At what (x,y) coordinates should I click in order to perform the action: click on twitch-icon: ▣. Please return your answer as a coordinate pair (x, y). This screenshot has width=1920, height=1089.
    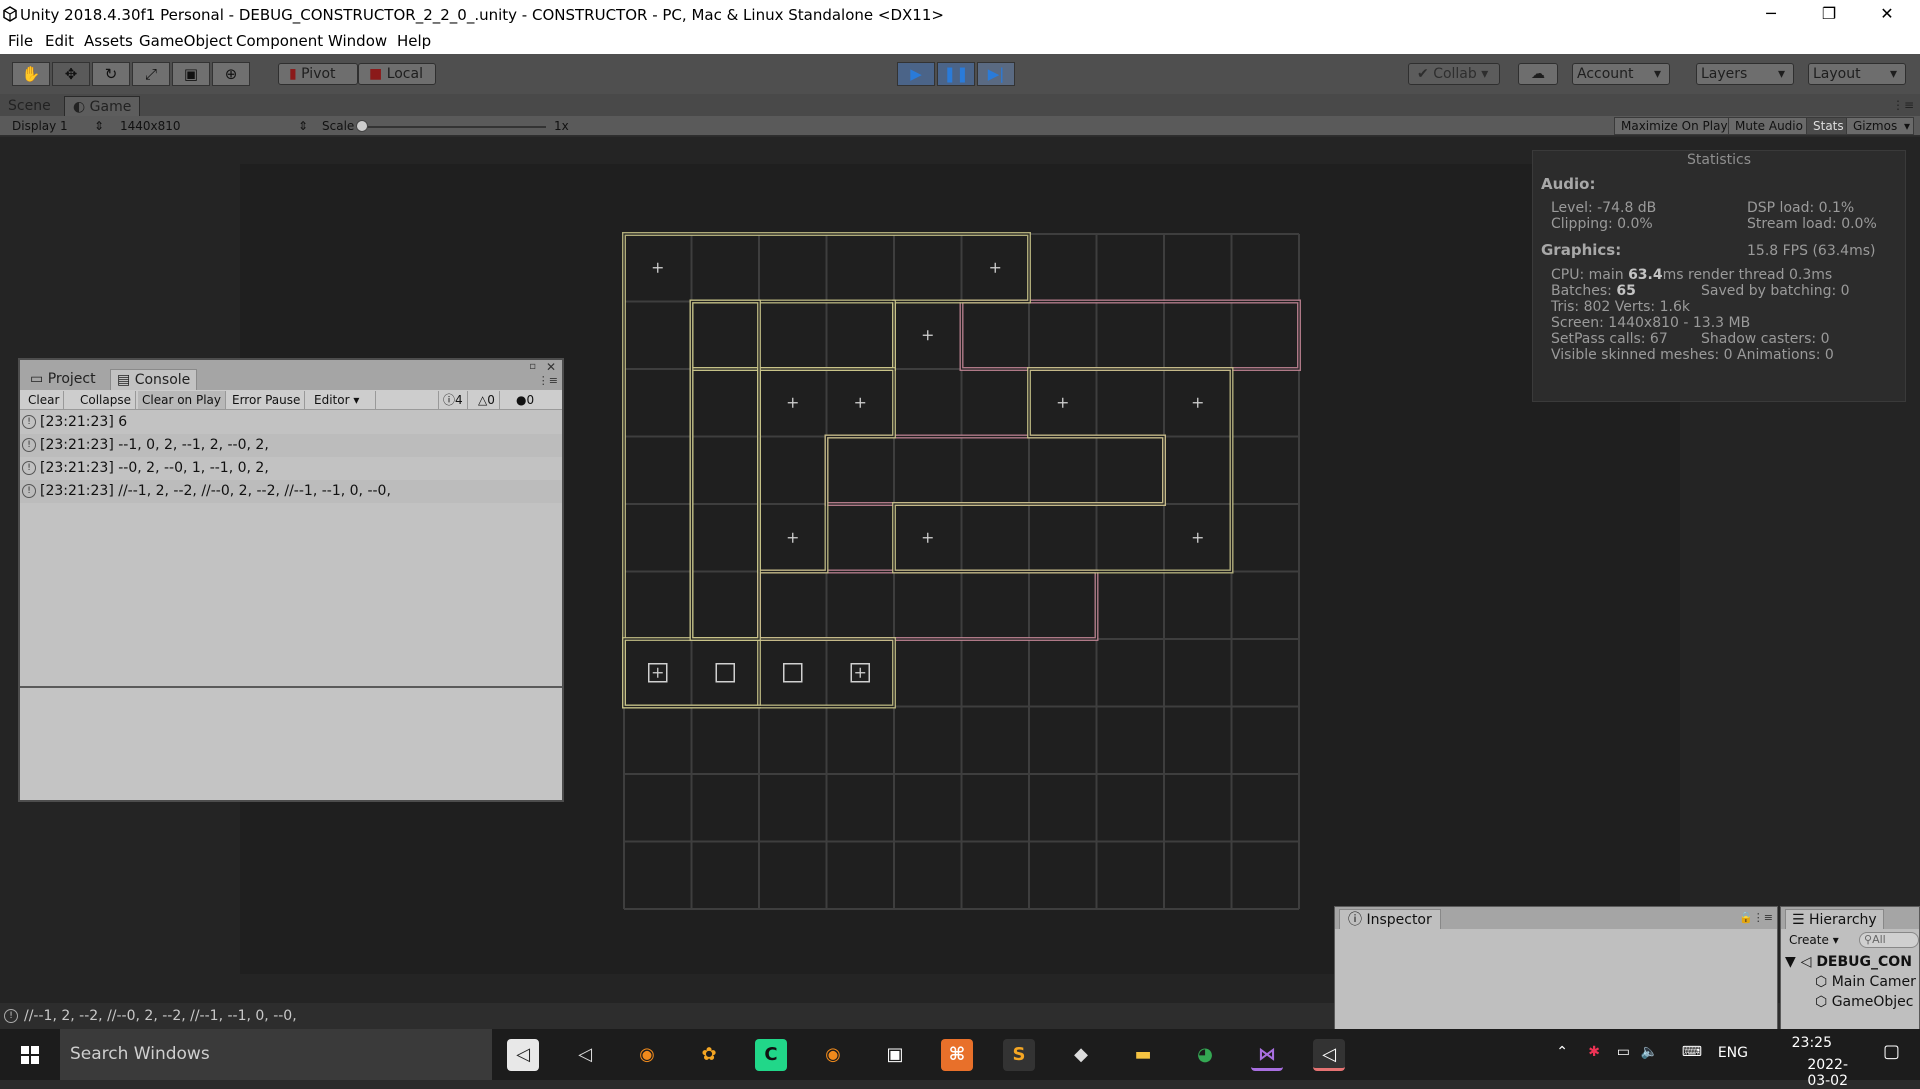
    Looking at the image, I should click on (895, 1055).